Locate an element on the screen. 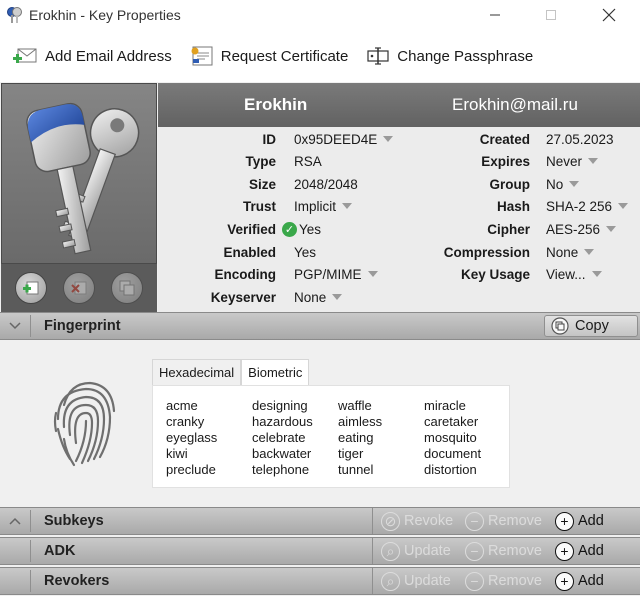 The width and height of the screenshot is (640, 596). add-email-button: Add Email Address is located at coordinates (92, 56).